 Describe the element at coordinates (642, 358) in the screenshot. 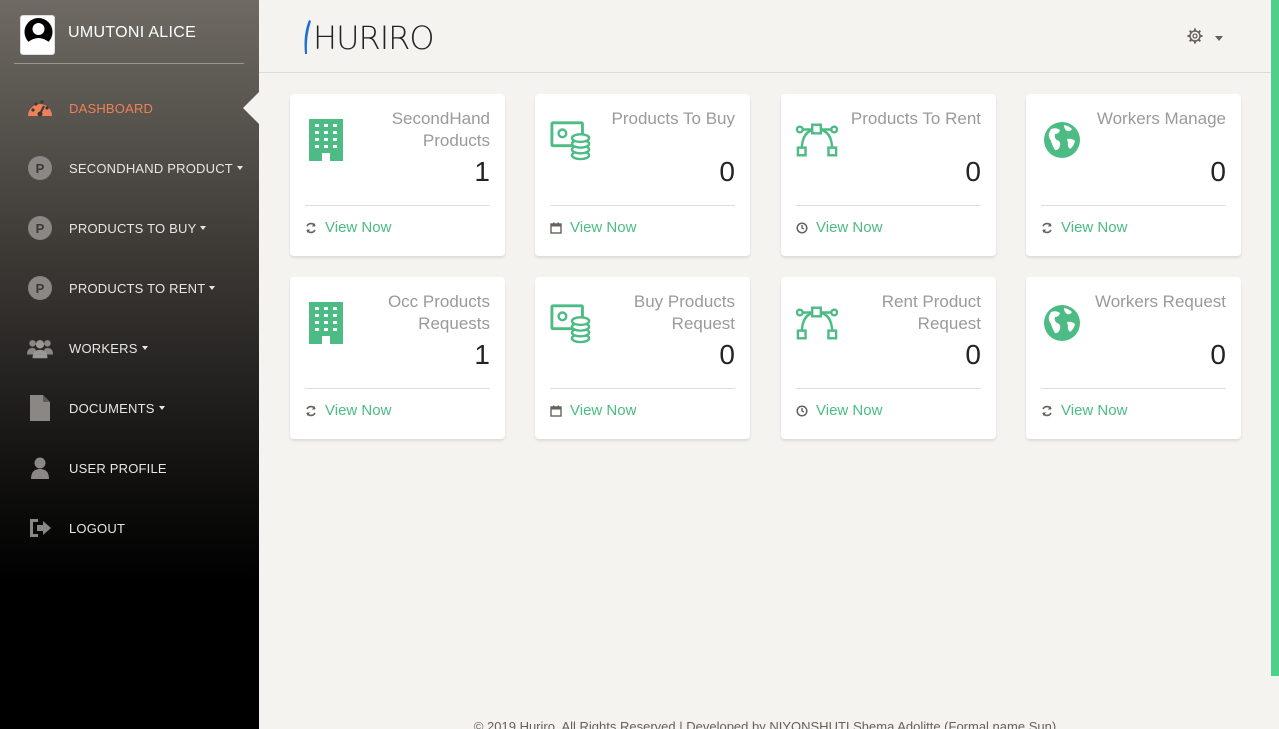

I see `stat-card-buy-products-request: Buy Products Request 0 View Now` at that location.